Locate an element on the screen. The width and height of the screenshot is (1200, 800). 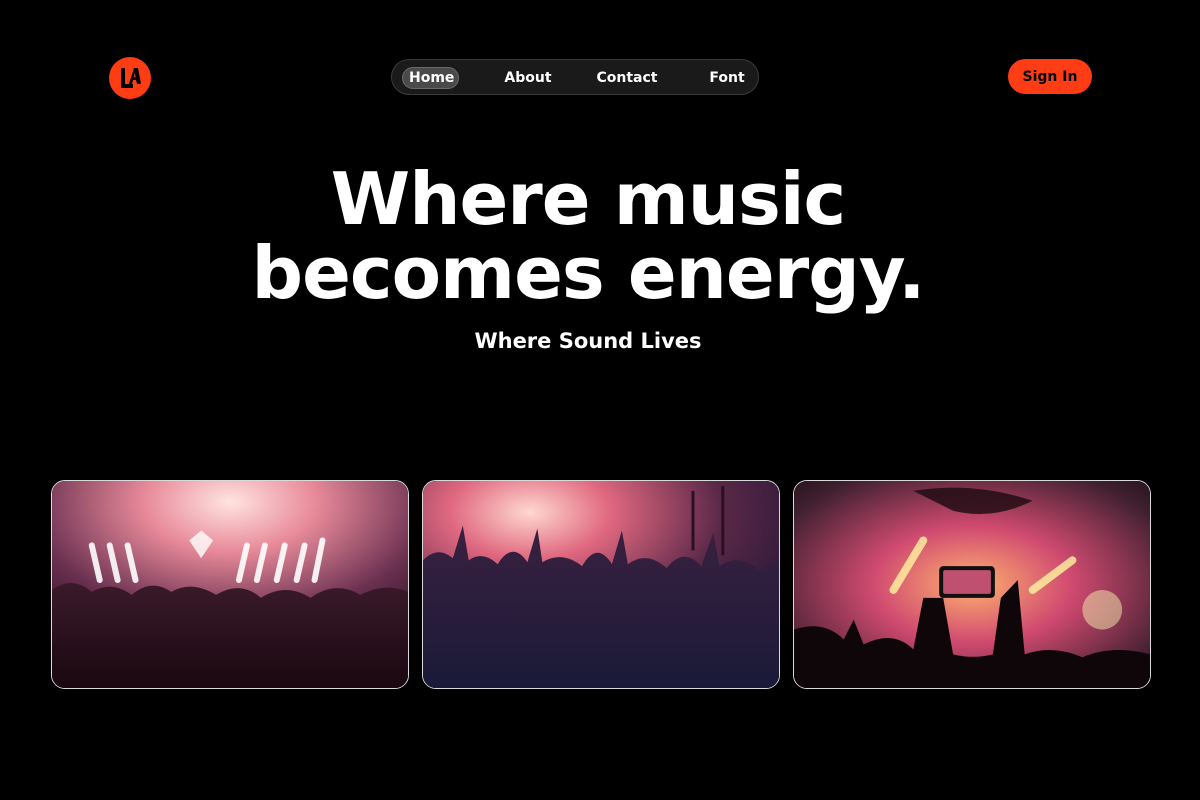
festival-photo-image is located at coordinates (601, 584).